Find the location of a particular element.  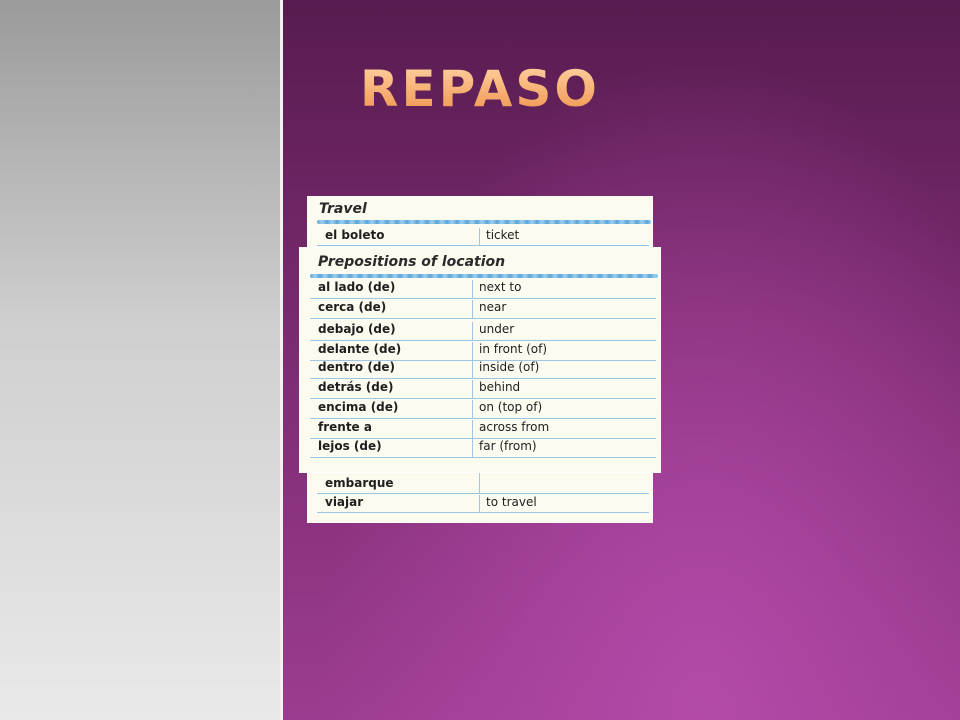

table-row: delante (de) in front (of) is located at coordinates (483, 351).